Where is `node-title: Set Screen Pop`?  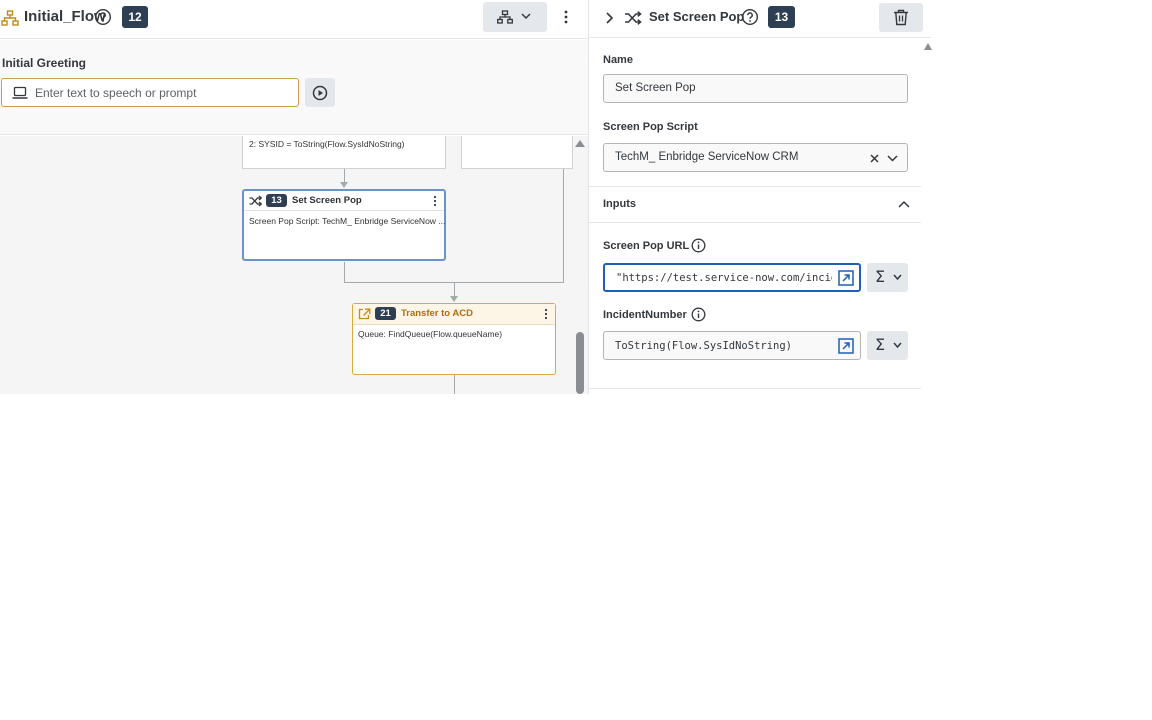 node-title: Set Screen Pop is located at coordinates (327, 200).